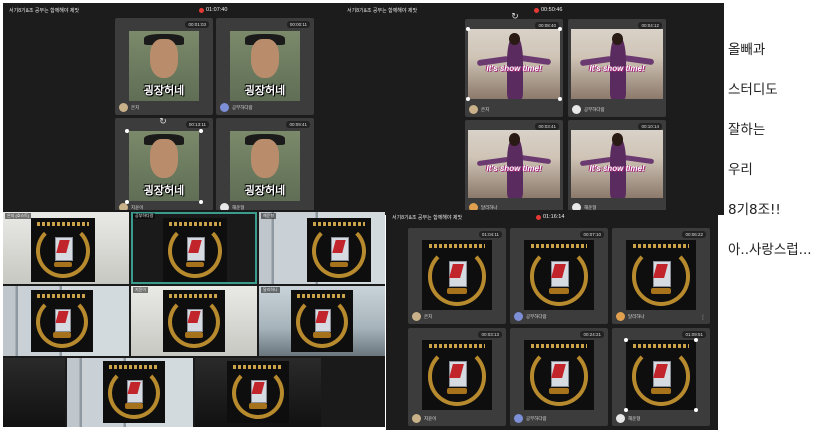 The height and width of the screenshot is (435, 838). I want to click on timer-text: 01:07:40, so click(217, 10).